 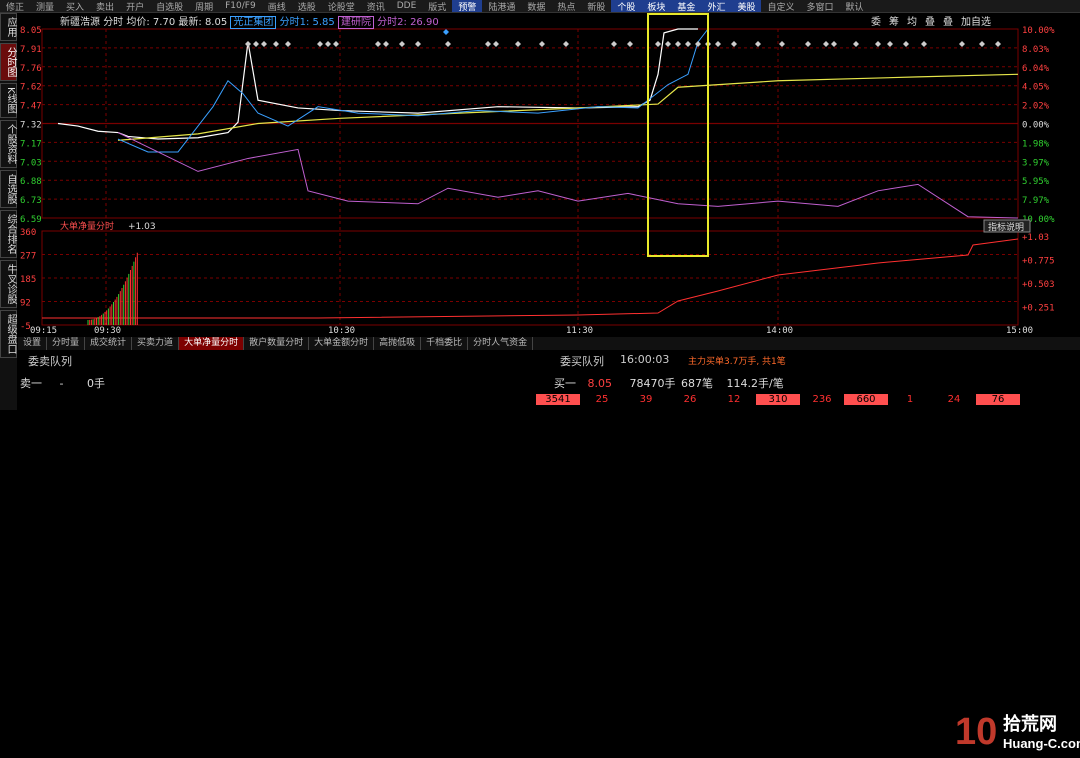 What do you see at coordinates (501, 343) in the screenshot?
I see `bottom-tab: 分时人气资金` at bounding box center [501, 343].